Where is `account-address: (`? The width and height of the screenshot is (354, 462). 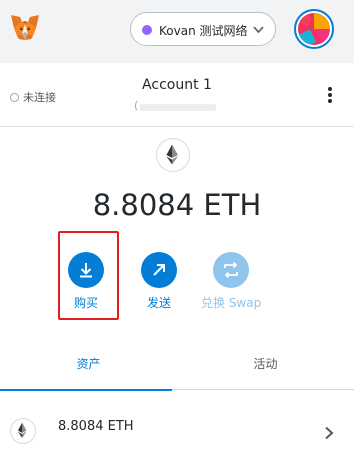
account-address: ( is located at coordinates (177, 106).